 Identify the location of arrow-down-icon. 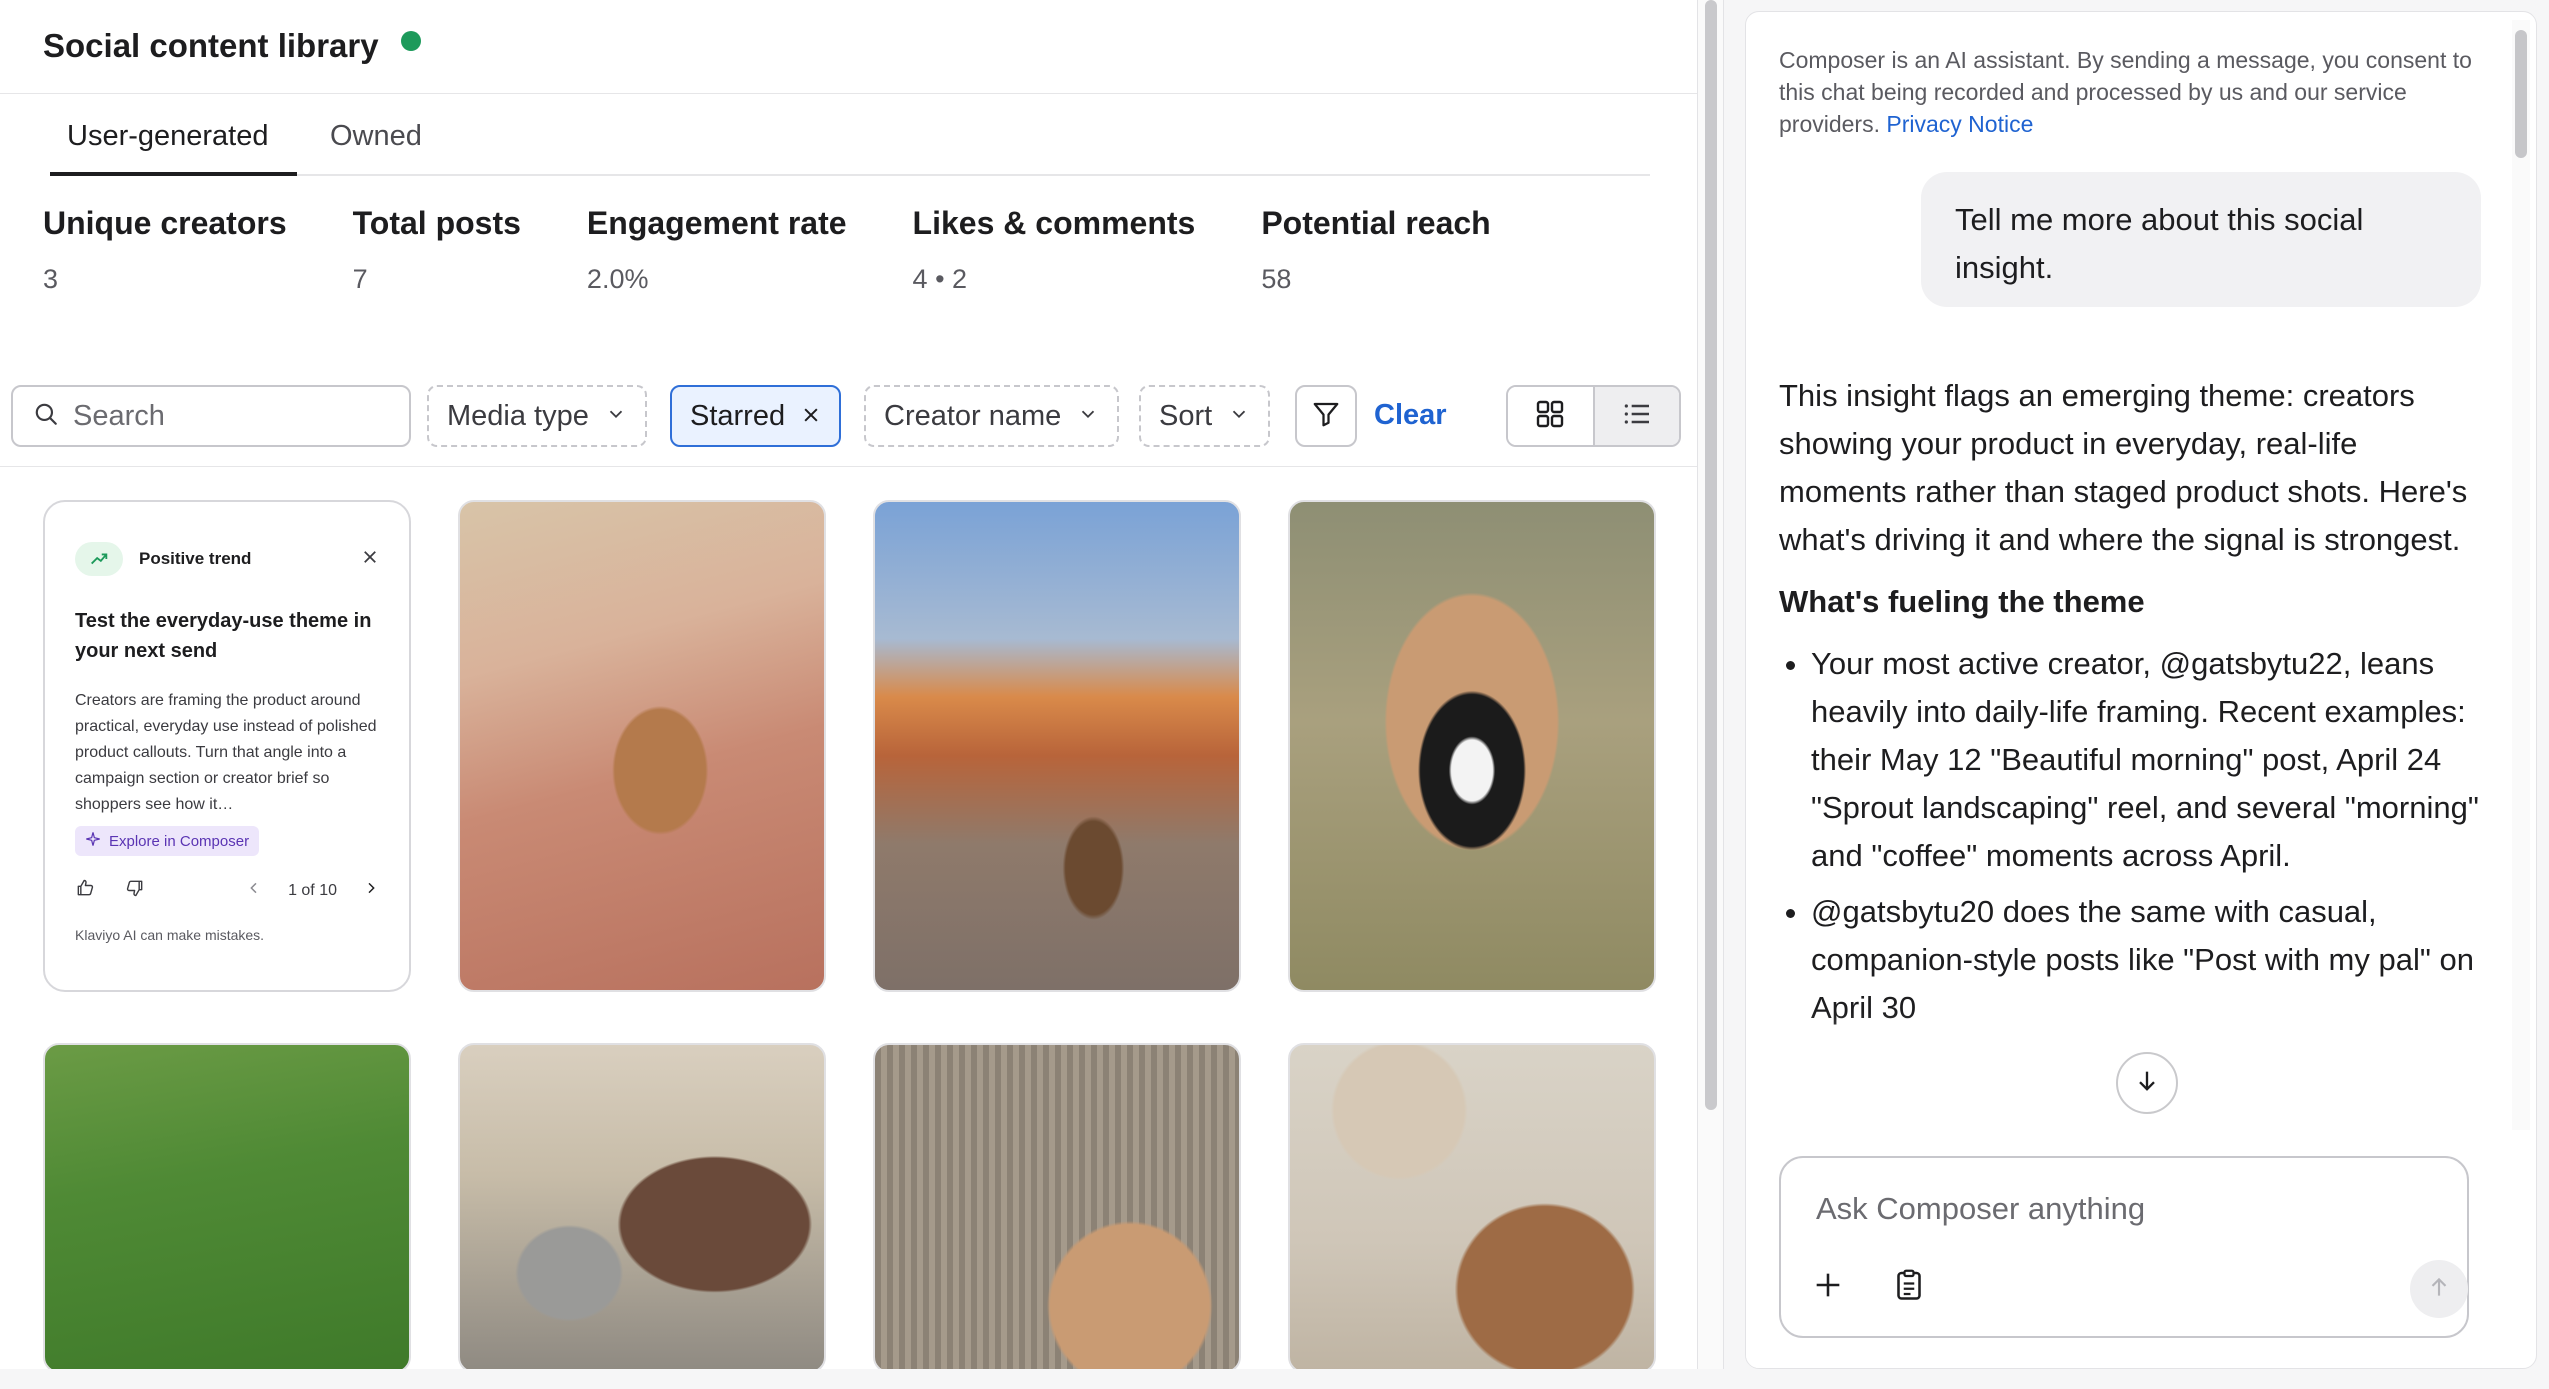
(2147, 1083).